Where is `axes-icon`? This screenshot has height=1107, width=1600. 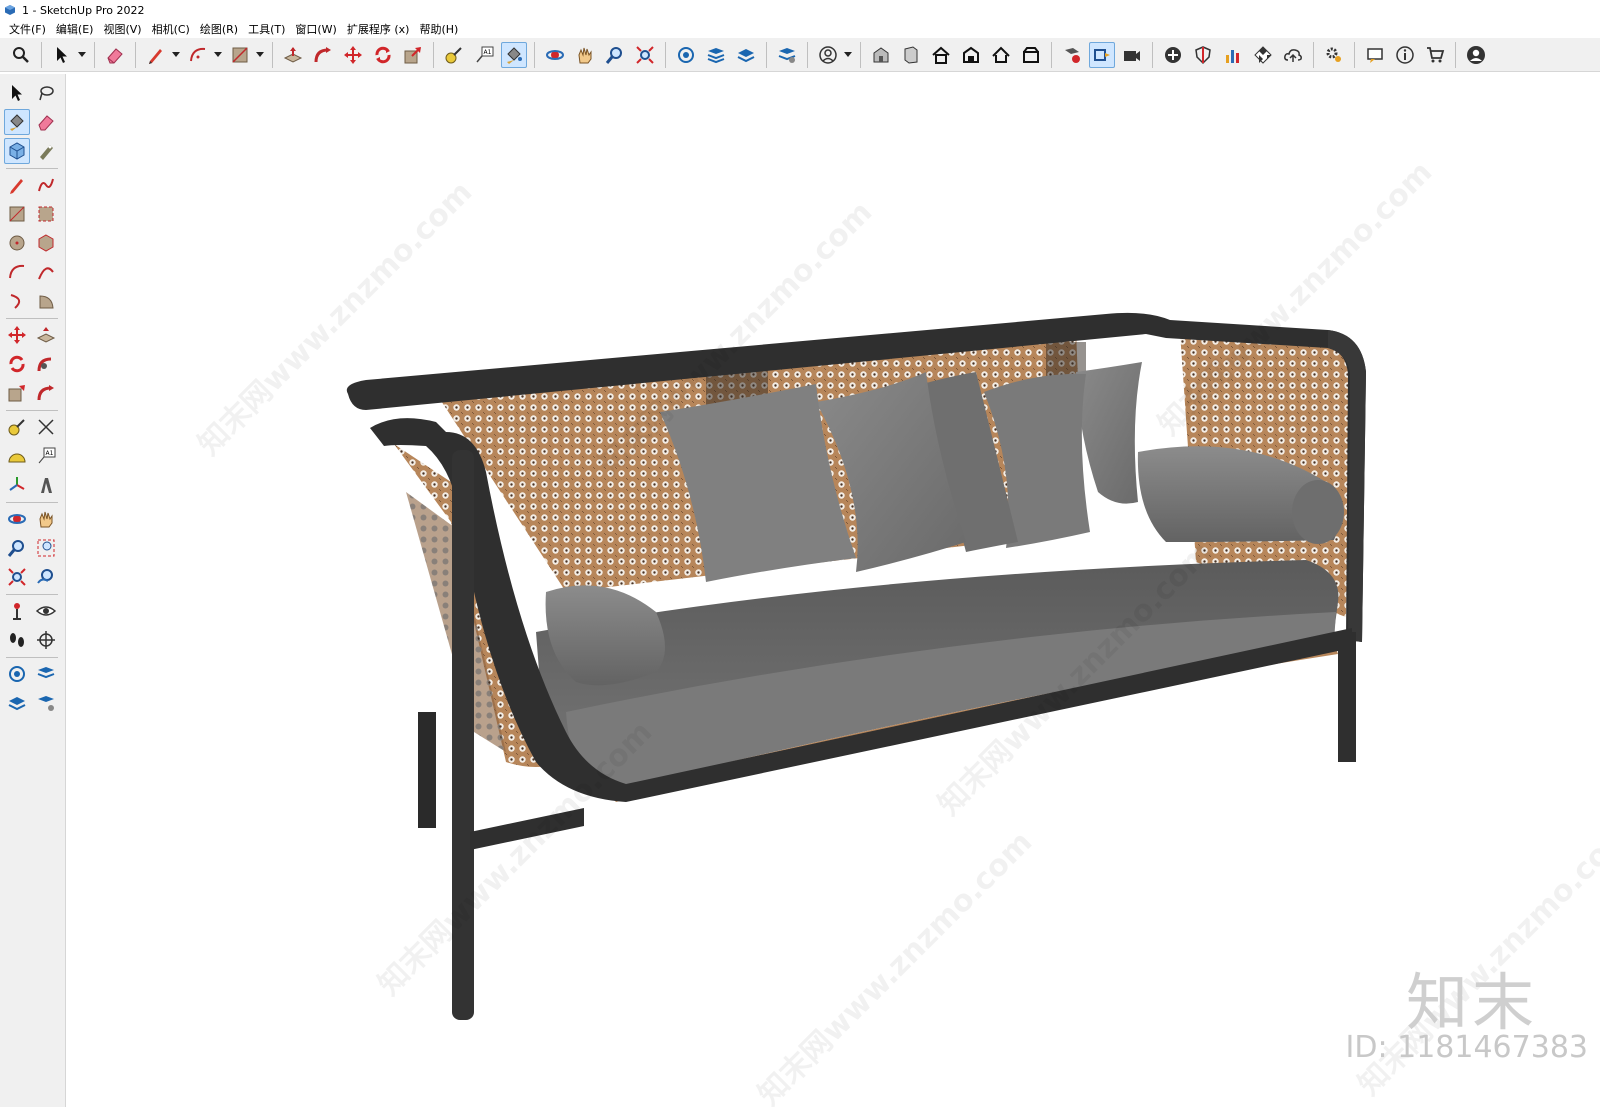
axes-icon is located at coordinates (17, 485).